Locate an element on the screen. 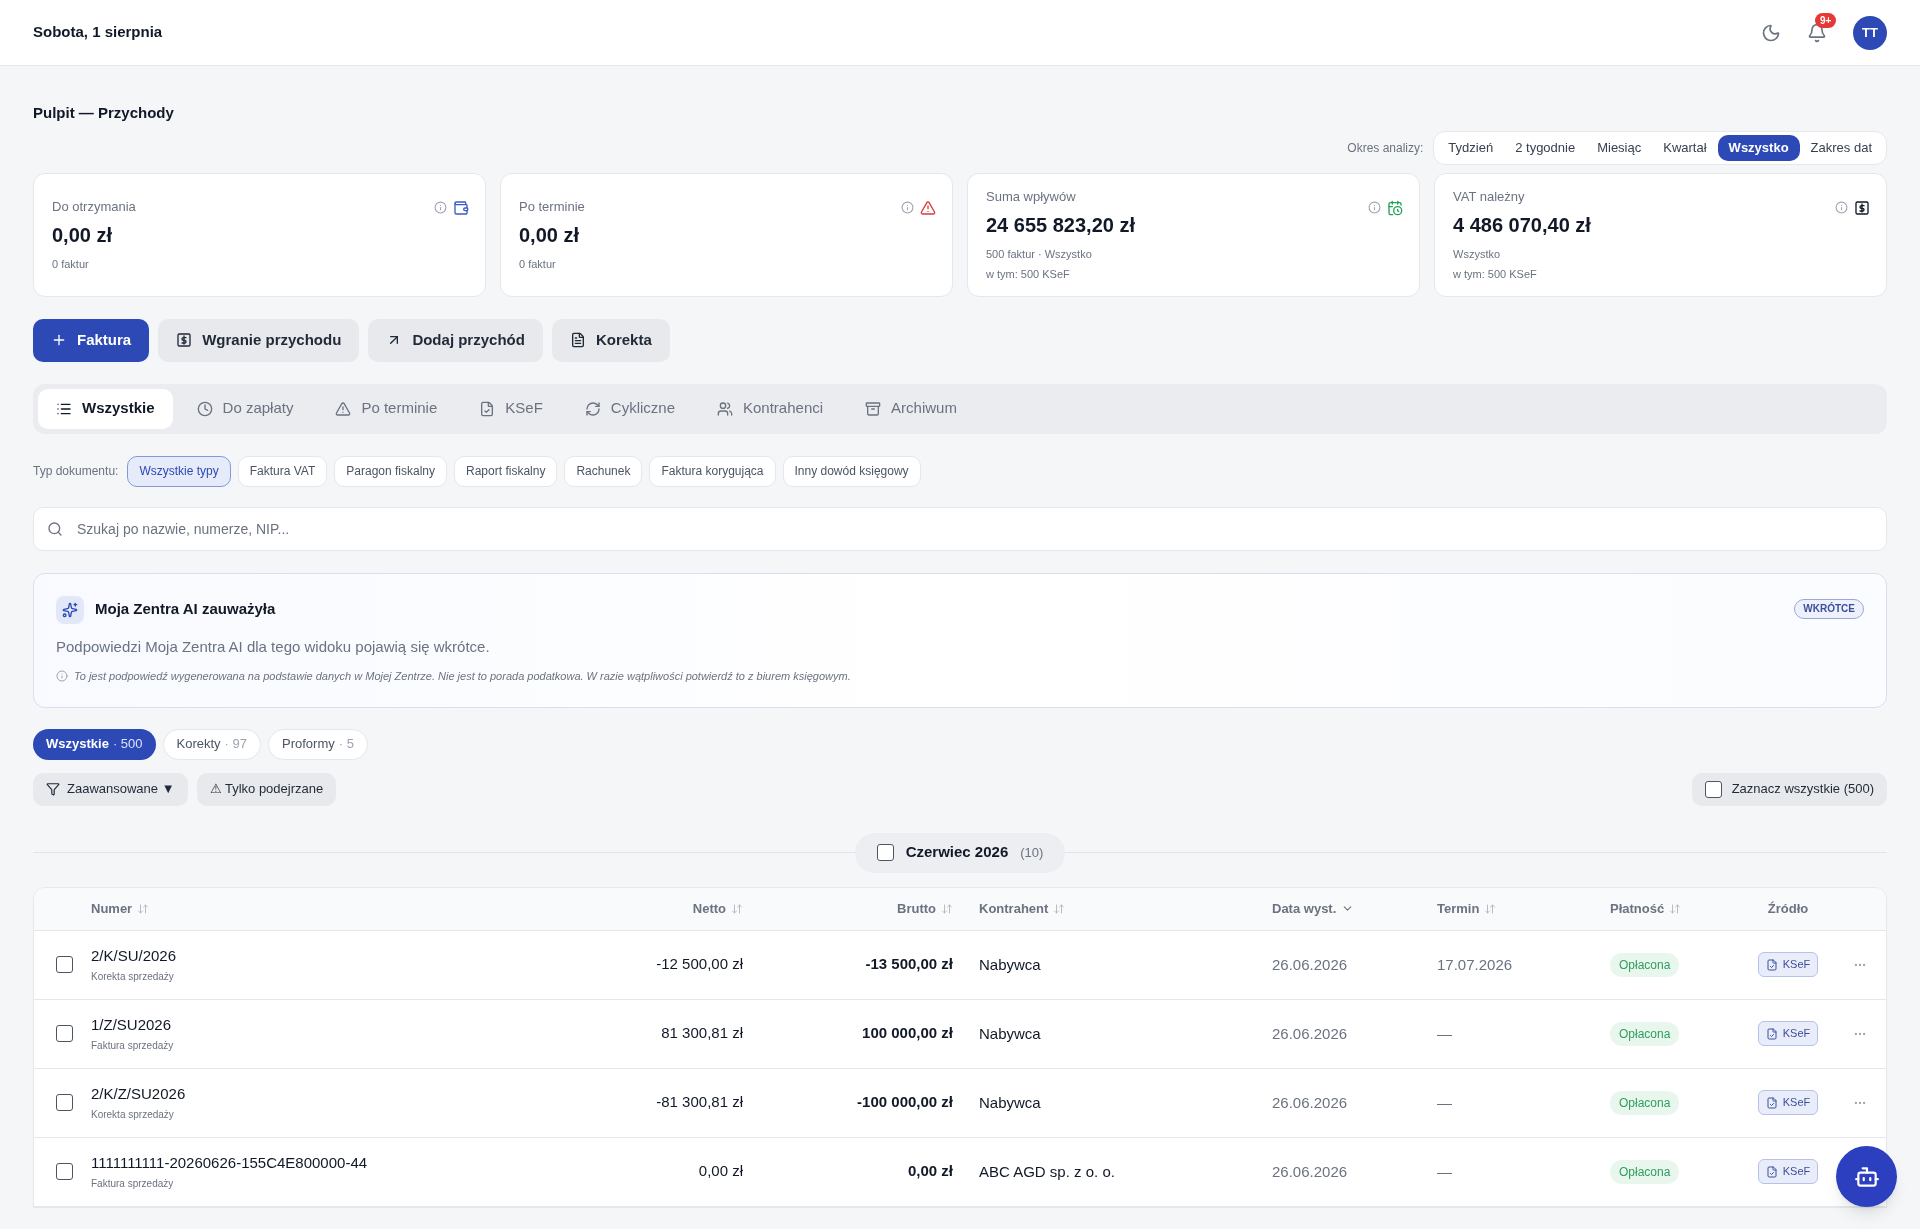 The width and height of the screenshot is (1920, 1229). tab: Cykliczne is located at coordinates (629, 408).